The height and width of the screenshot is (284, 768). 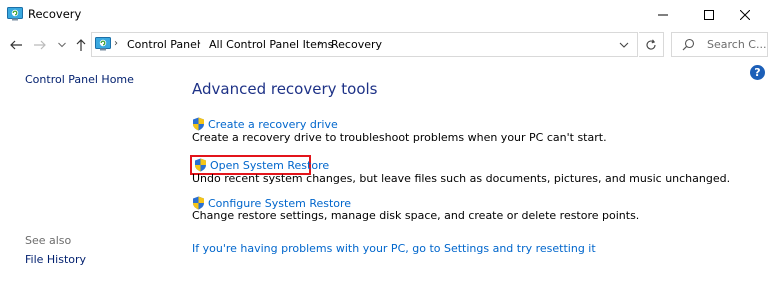 What do you see at coordinates (709, 14) in the screenshot?
I see `maximize-icon` at bounding box center [709, 14].